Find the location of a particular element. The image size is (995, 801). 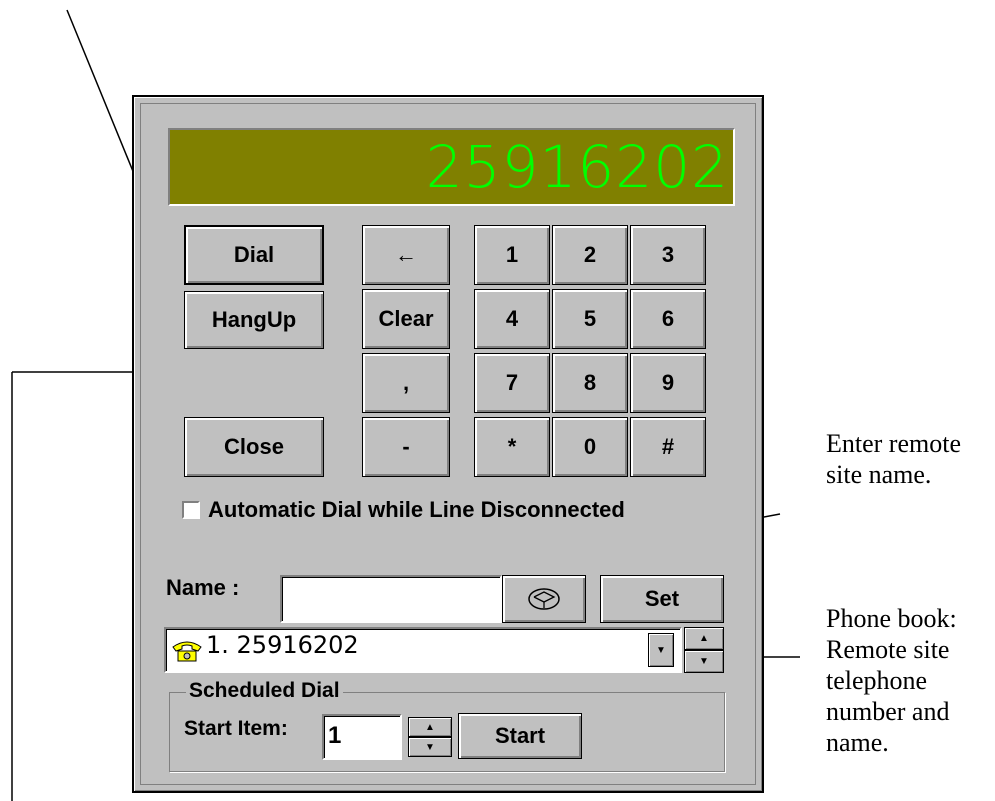

keypad-button: 6 is located at coordinates (668, 319).